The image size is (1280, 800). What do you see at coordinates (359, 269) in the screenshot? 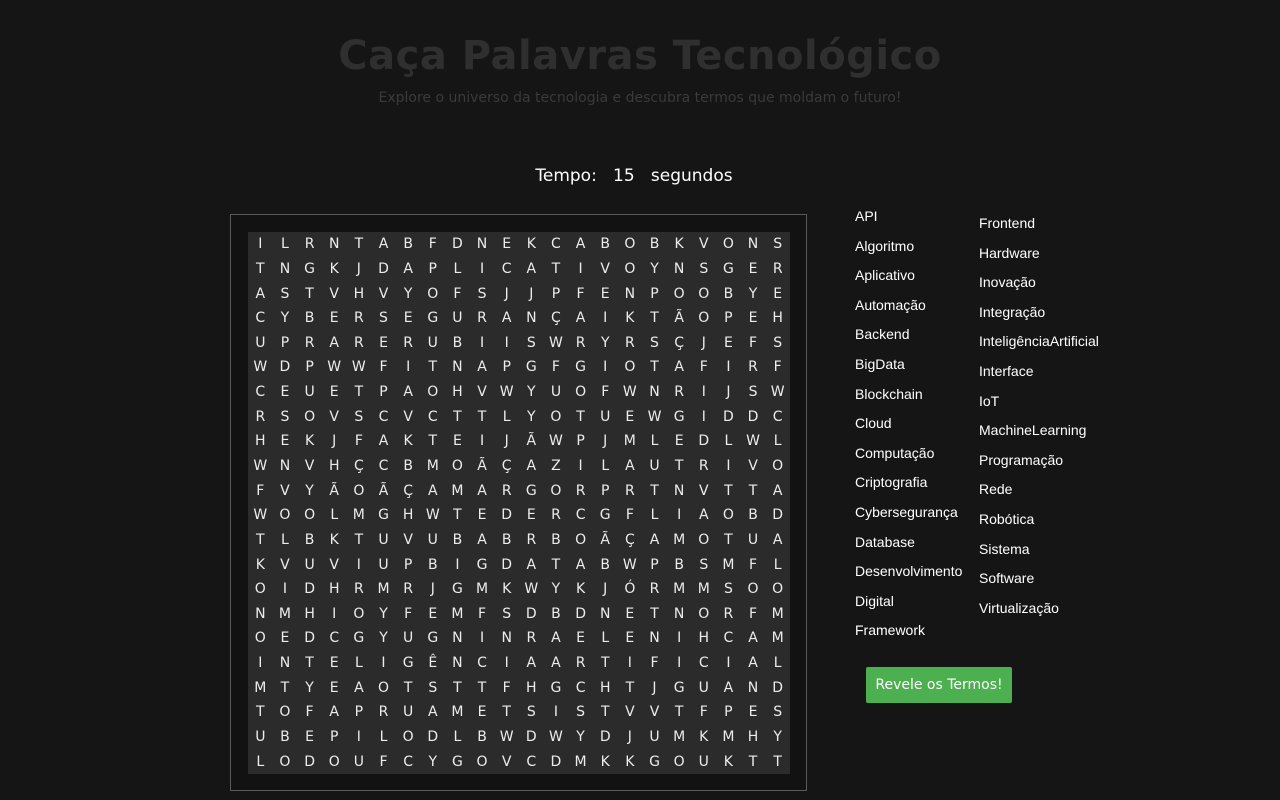
I see `grid-cell: J` at bounding box center [359, 269].